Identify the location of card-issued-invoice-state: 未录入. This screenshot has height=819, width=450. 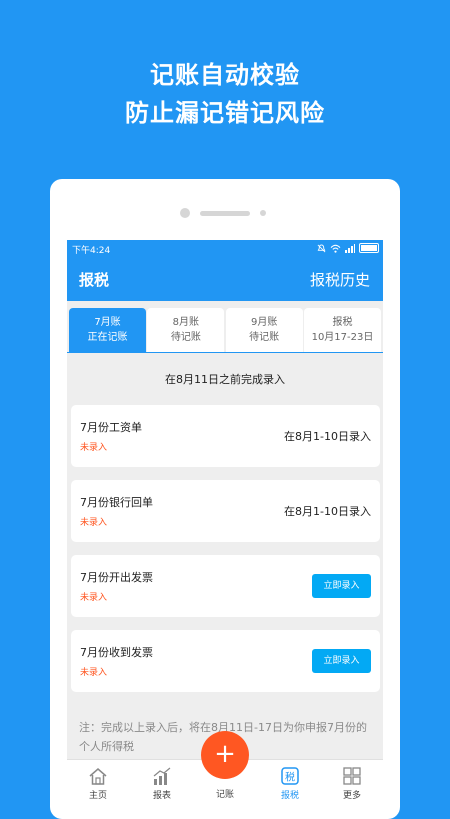
(94, 598).